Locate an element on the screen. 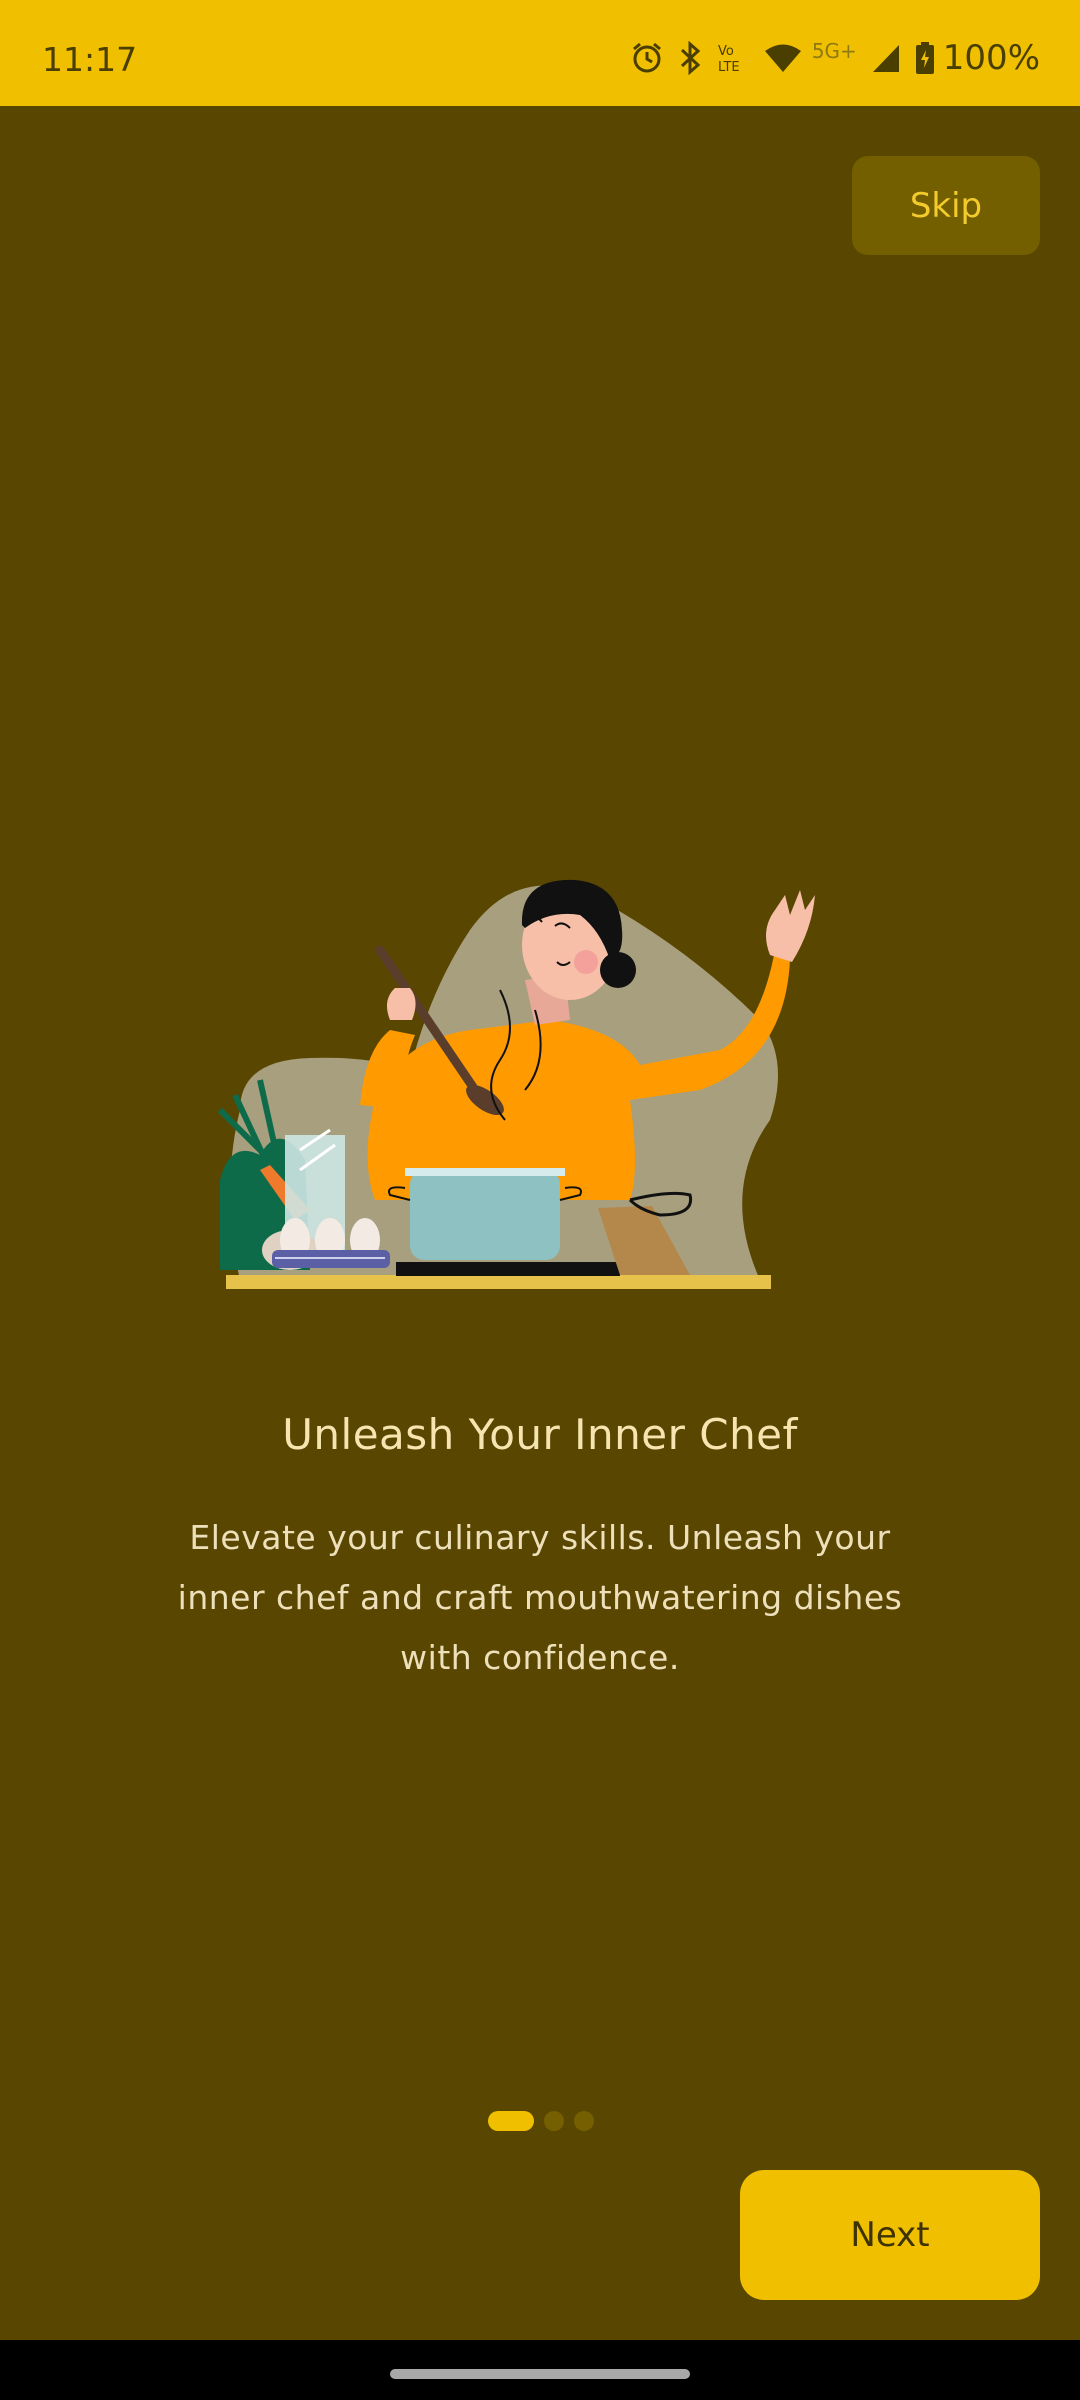 The height and width of the screenshot is (2400, 1080). battery-charging-icon is located at coordinates (925, 58).